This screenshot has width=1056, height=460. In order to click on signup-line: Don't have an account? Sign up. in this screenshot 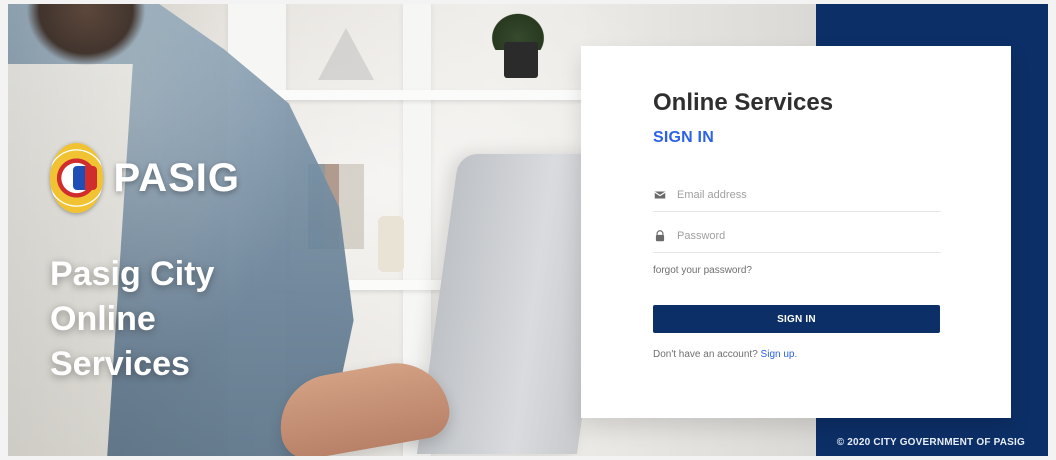, I will do `click(725, 354)`.